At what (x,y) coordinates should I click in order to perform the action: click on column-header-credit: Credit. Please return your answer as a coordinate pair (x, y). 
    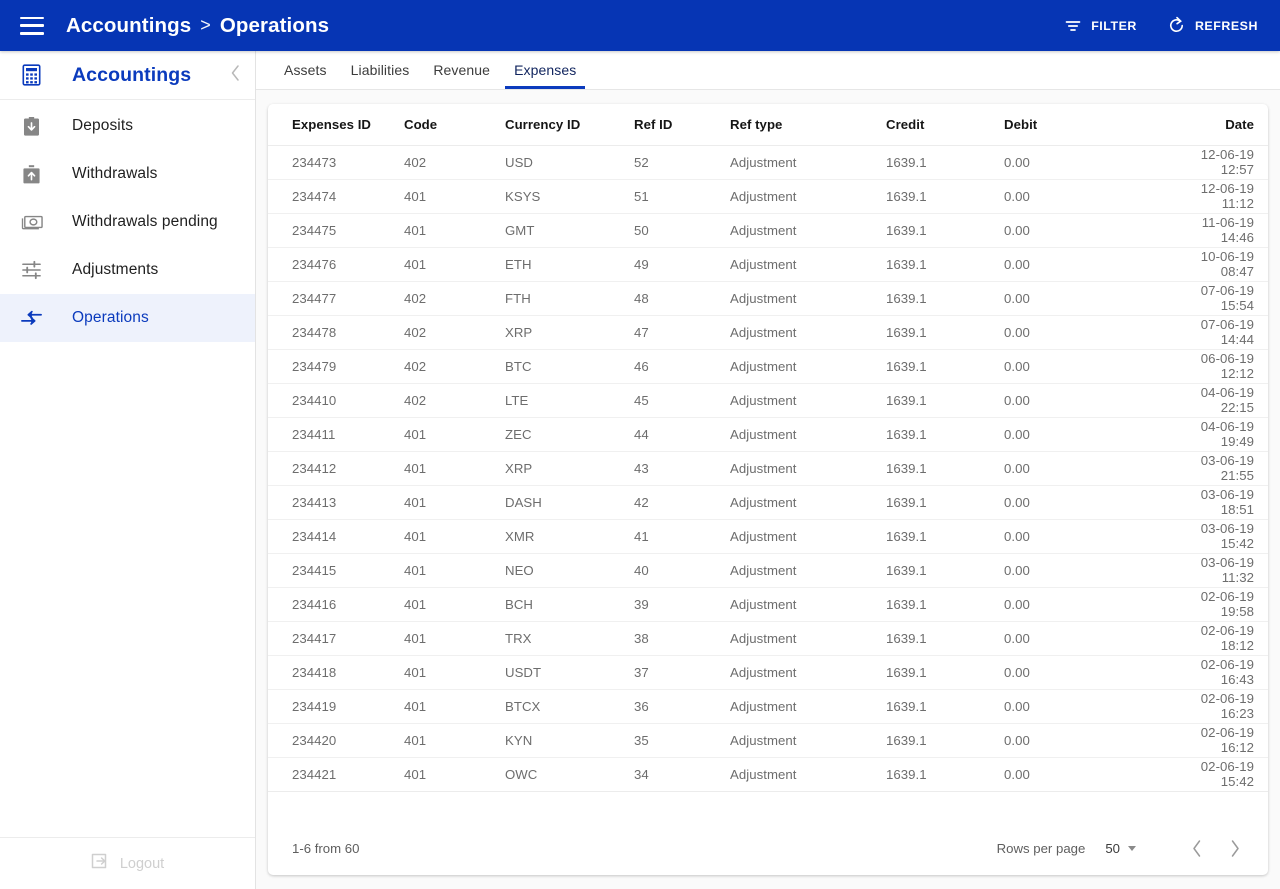
    Looking at the image, I should click on (945, 125).